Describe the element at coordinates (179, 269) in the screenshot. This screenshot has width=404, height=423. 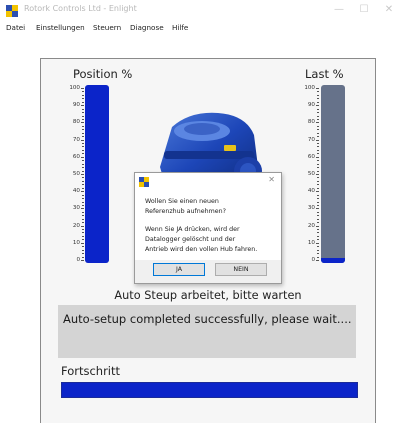
I see `yes-button: JA` at that location.